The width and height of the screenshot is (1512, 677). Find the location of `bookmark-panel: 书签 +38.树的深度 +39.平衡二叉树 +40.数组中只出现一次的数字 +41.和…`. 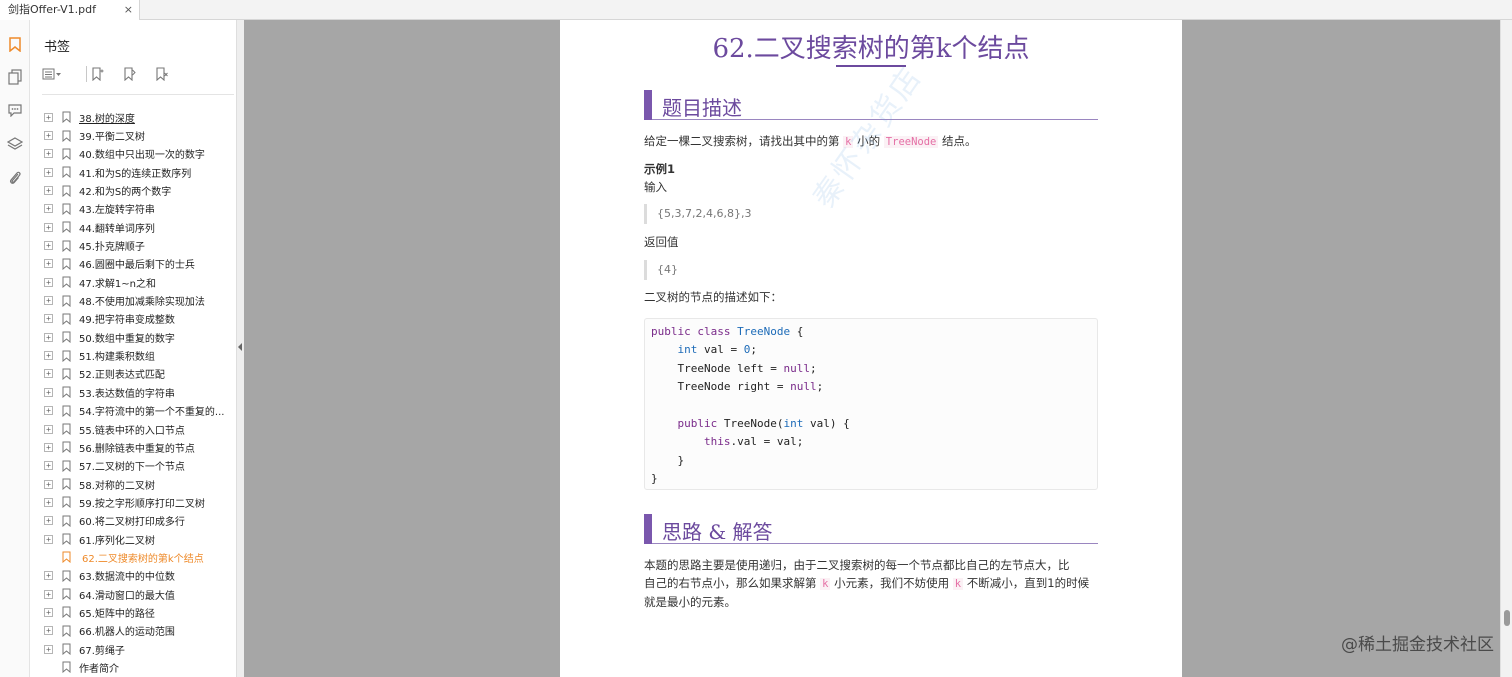

bookmark-panel: 书签 +38.树的深度 +39.平衡二叉树 +40.数组中只出现一次的数字 +41.和… is located at coordinates (133, 348).